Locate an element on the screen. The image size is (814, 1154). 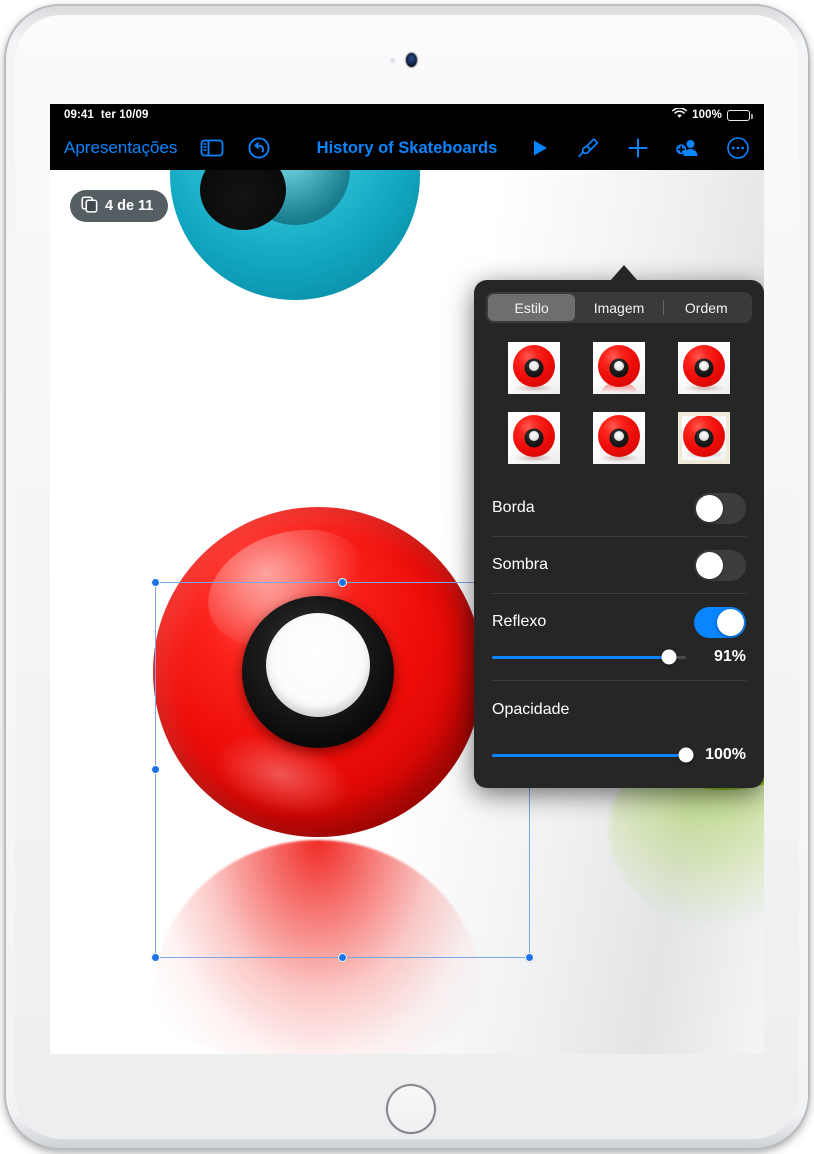
reflexo-slider-knob is located at coordinates (669, 657).